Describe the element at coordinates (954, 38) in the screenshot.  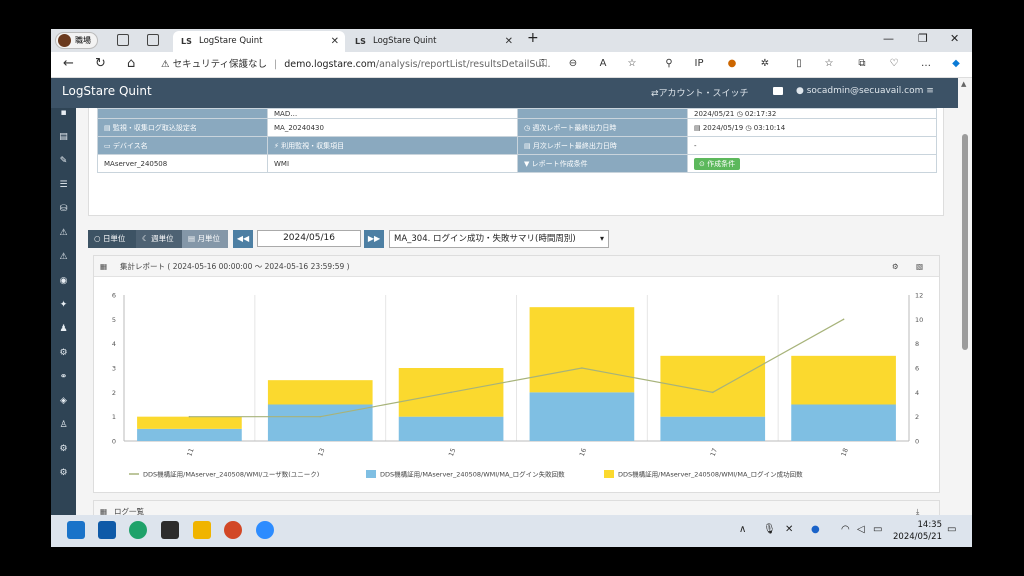
I see `close-window-icon: ✕` at that location.